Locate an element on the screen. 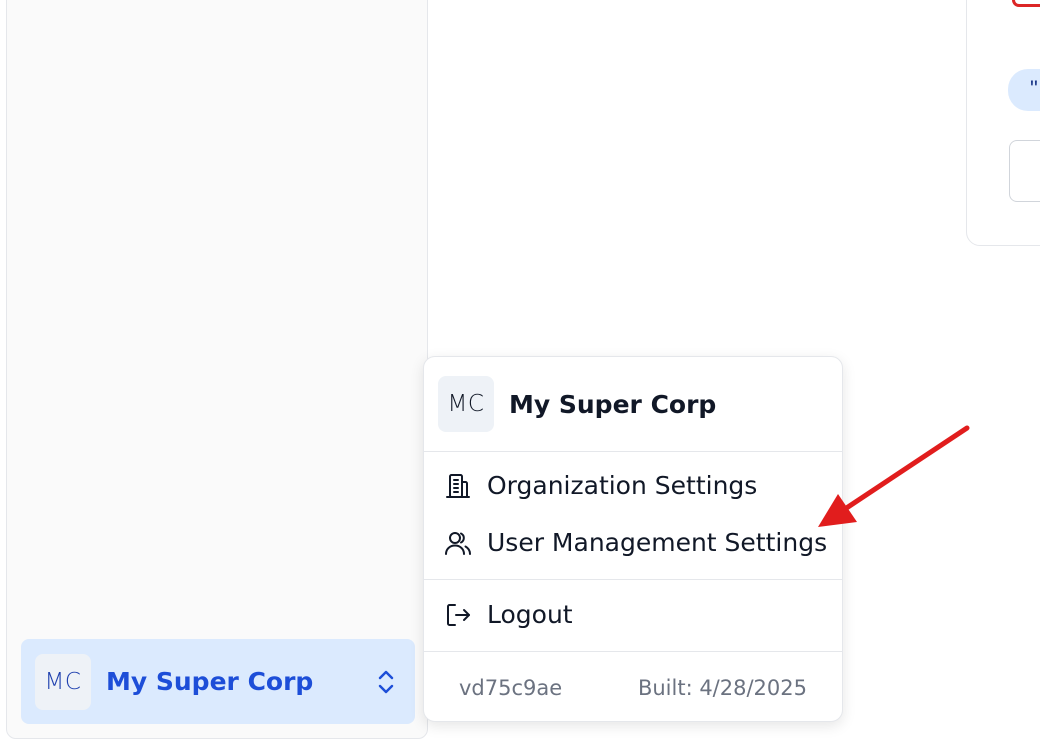 This screenshot has width=1040, height=747. menu-footer: vd75c9ae Built: 4/28/2025 is located at coordinates (633, 689).